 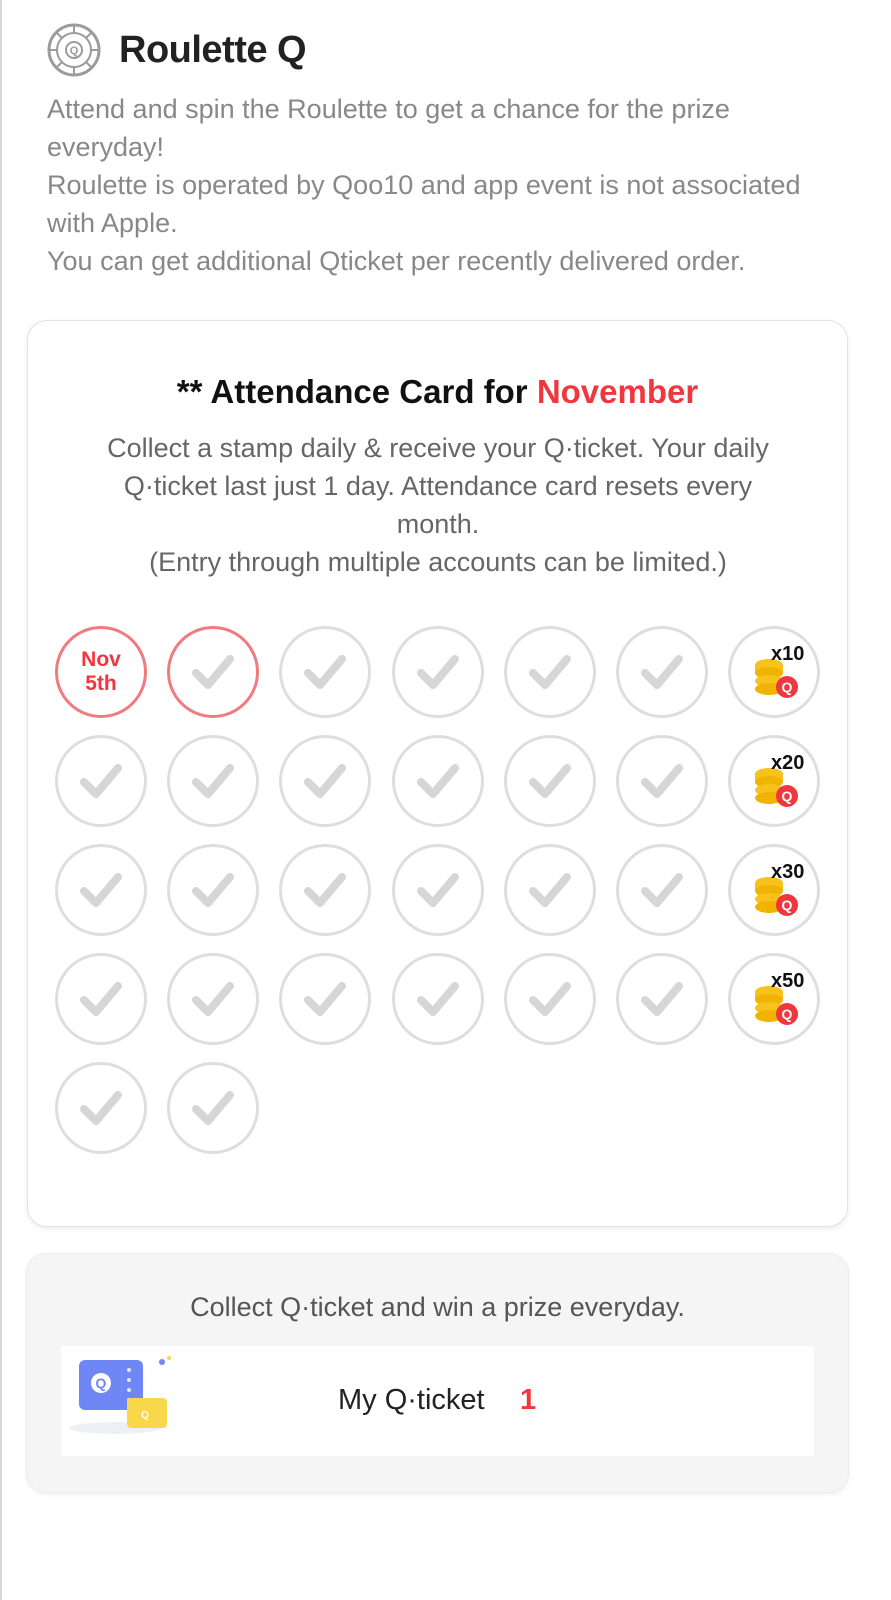 I want to click on reward-stamp: Qx30, so click(x=774, y=890).